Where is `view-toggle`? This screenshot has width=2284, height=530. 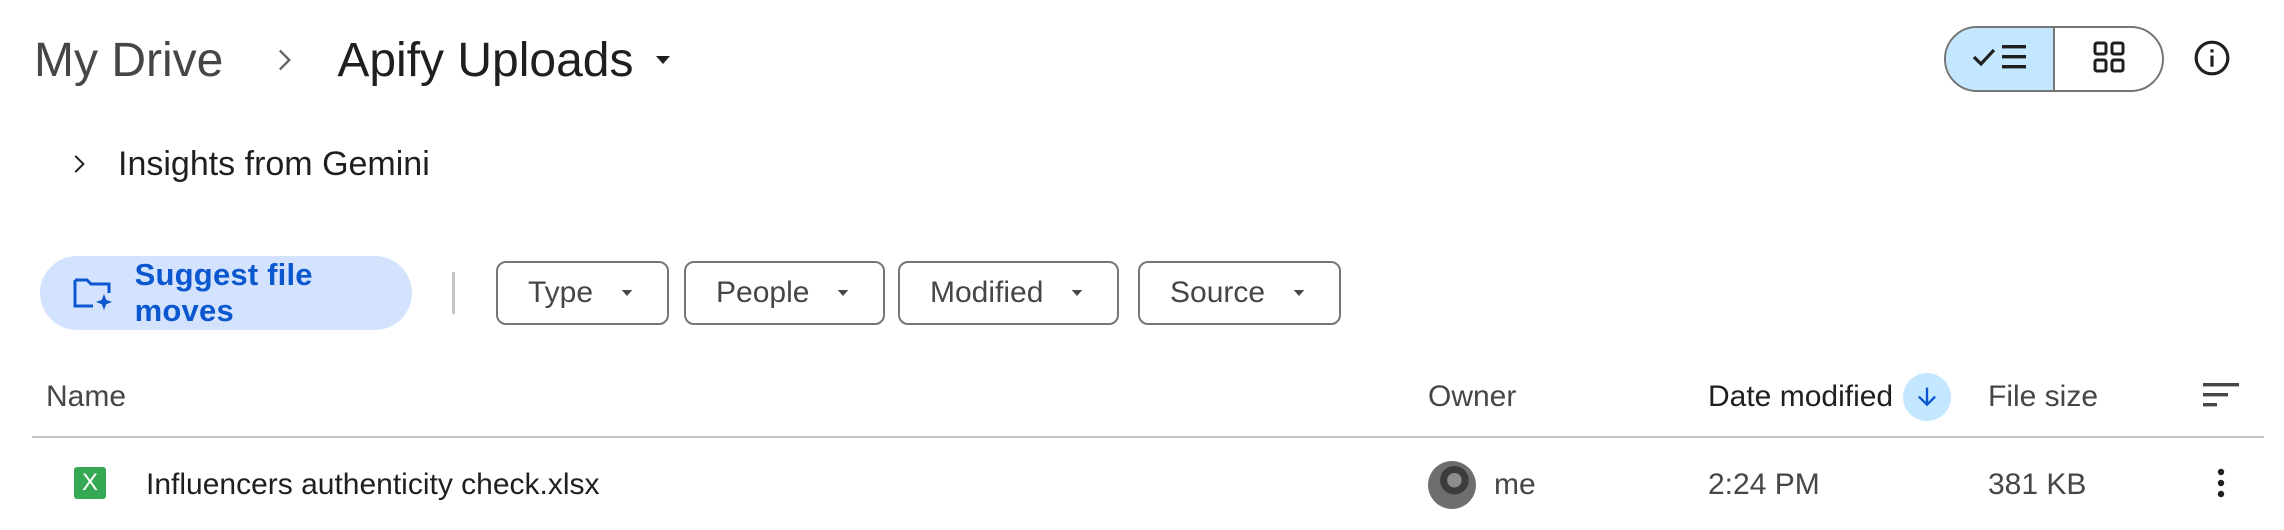
view-toggle is located at coordinates (2054, 59).